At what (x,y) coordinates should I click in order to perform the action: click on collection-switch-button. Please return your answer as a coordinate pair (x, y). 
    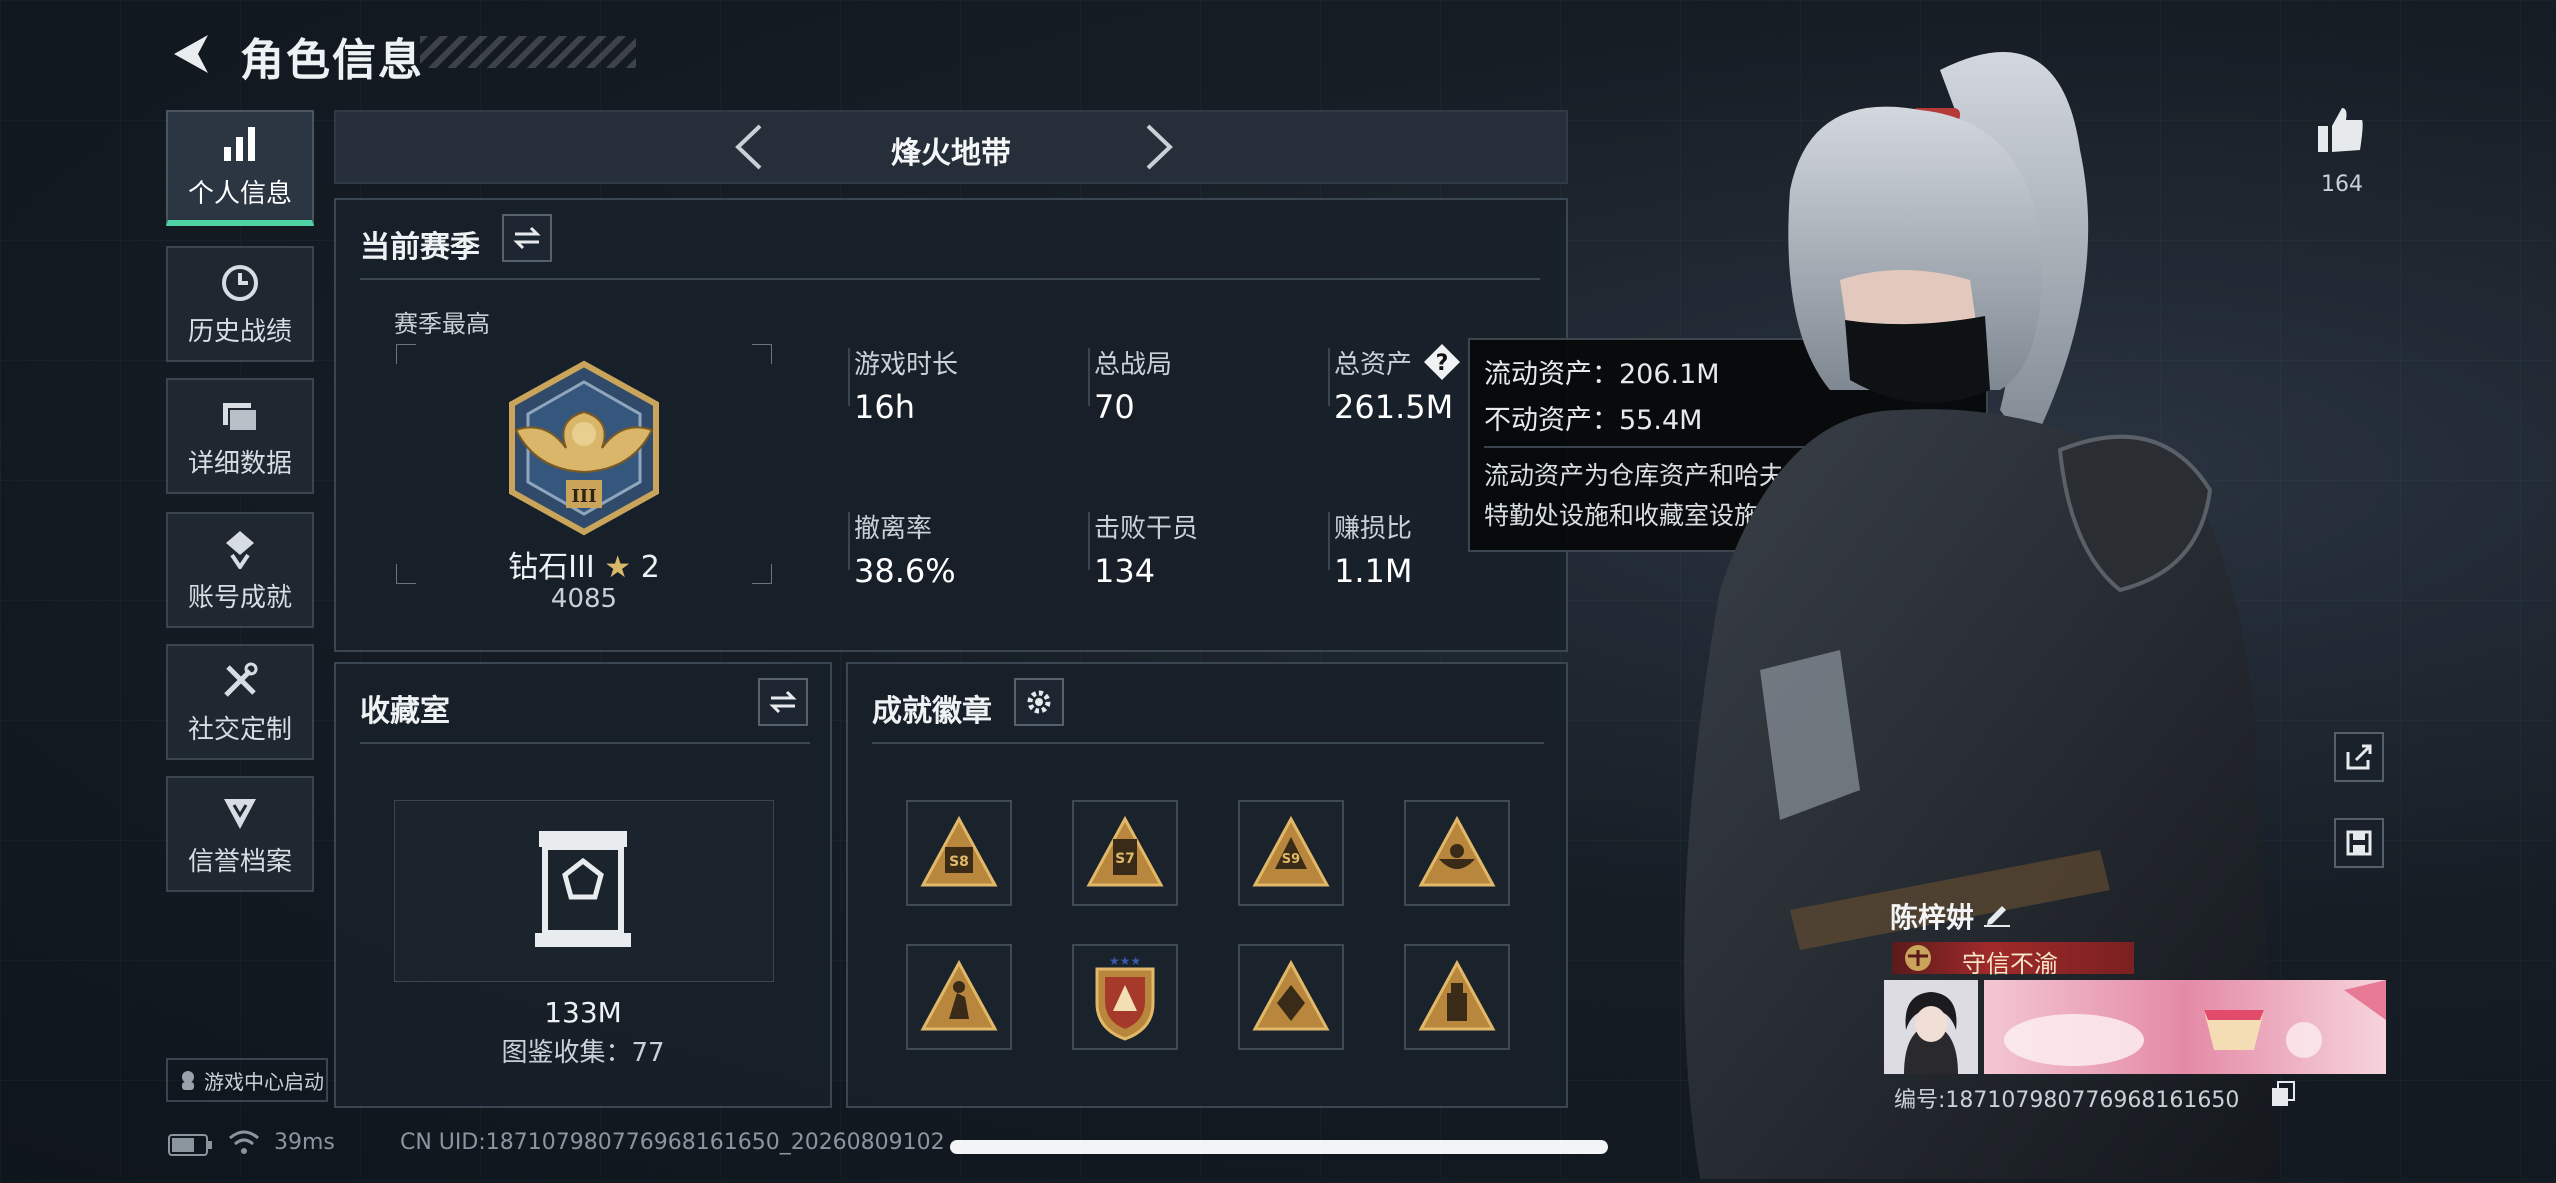
    Looking at the image, I should click on (783, 702).